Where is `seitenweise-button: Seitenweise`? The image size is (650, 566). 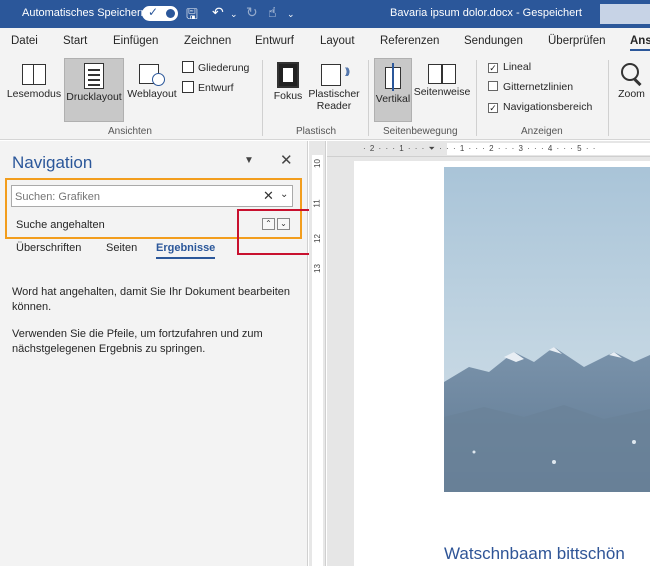
seitenweise-button: Seitenweise is located at coordinates (442, 90).